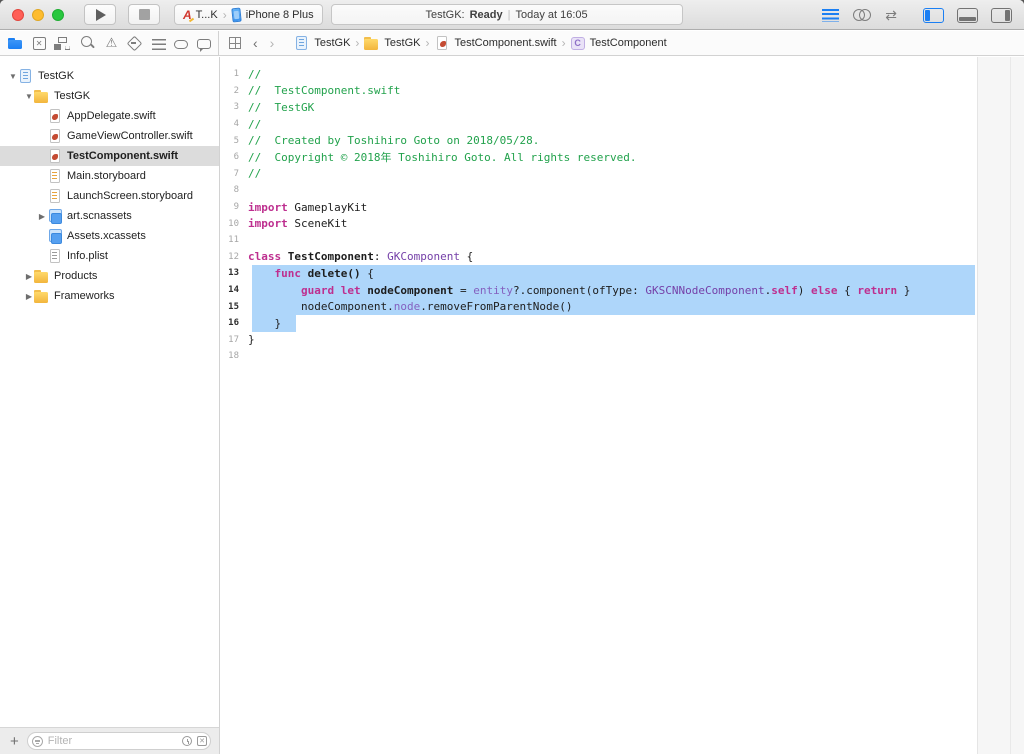 The height and width of the screenshot is (754, 1024). Describe the element at coordinates (18, 14) in the screenshot. I see `close-button` at that location.